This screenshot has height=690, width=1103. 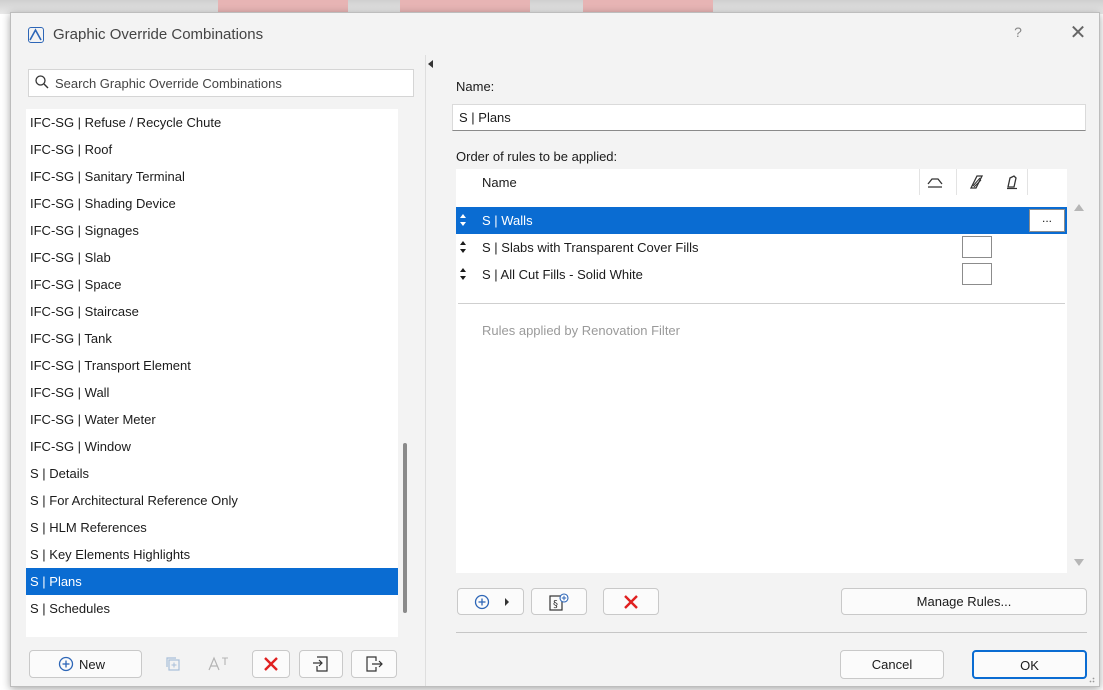 What do you see at coordinates (212, 257) in the screenshot?
I see `list-item: IFC-SG | Slab` at bounding box center [212, 257].